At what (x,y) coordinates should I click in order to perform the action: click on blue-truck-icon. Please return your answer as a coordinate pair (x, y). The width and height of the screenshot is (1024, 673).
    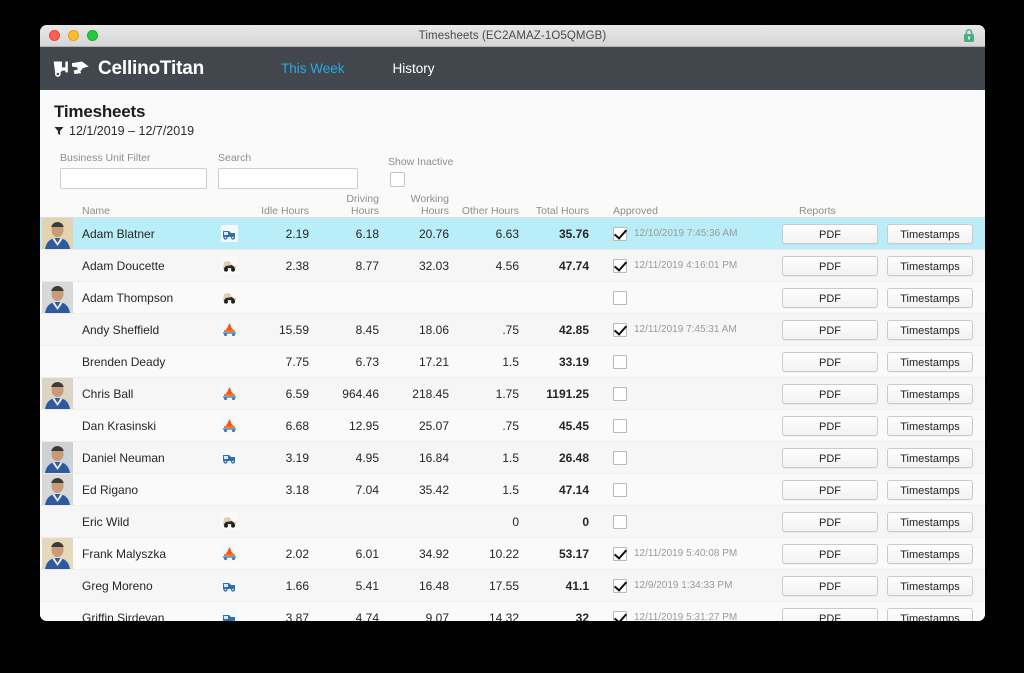
    Looking at the image, I should click on (229, 585).